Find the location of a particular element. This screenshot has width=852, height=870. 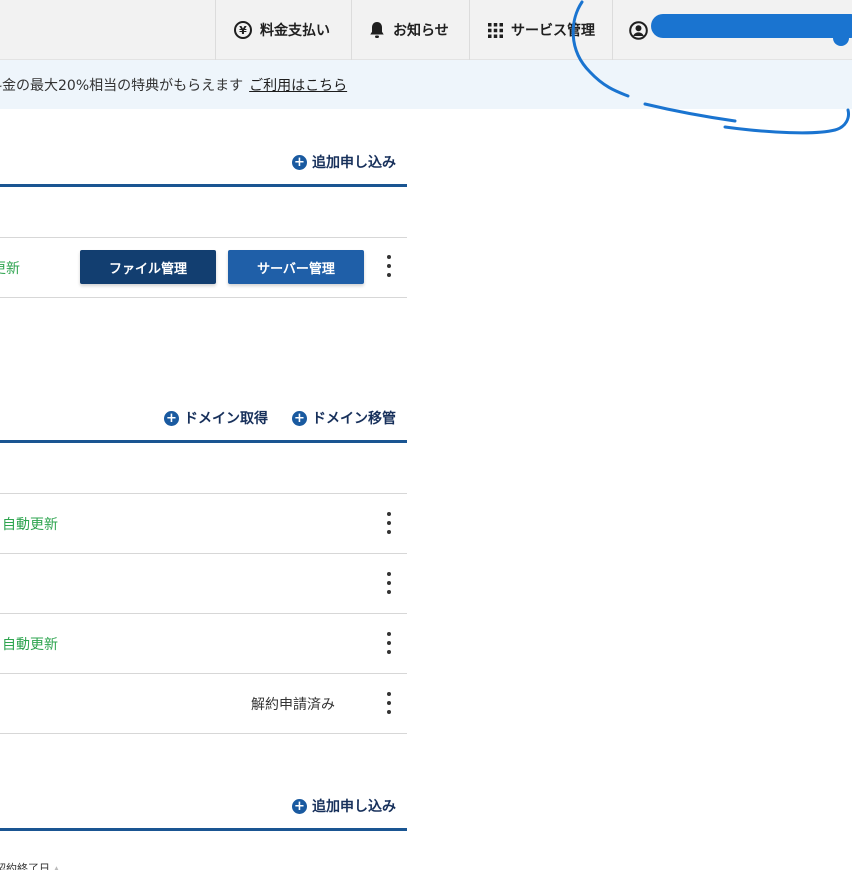

nav-notifications: お知らせ is located at coordinates (410, 30).